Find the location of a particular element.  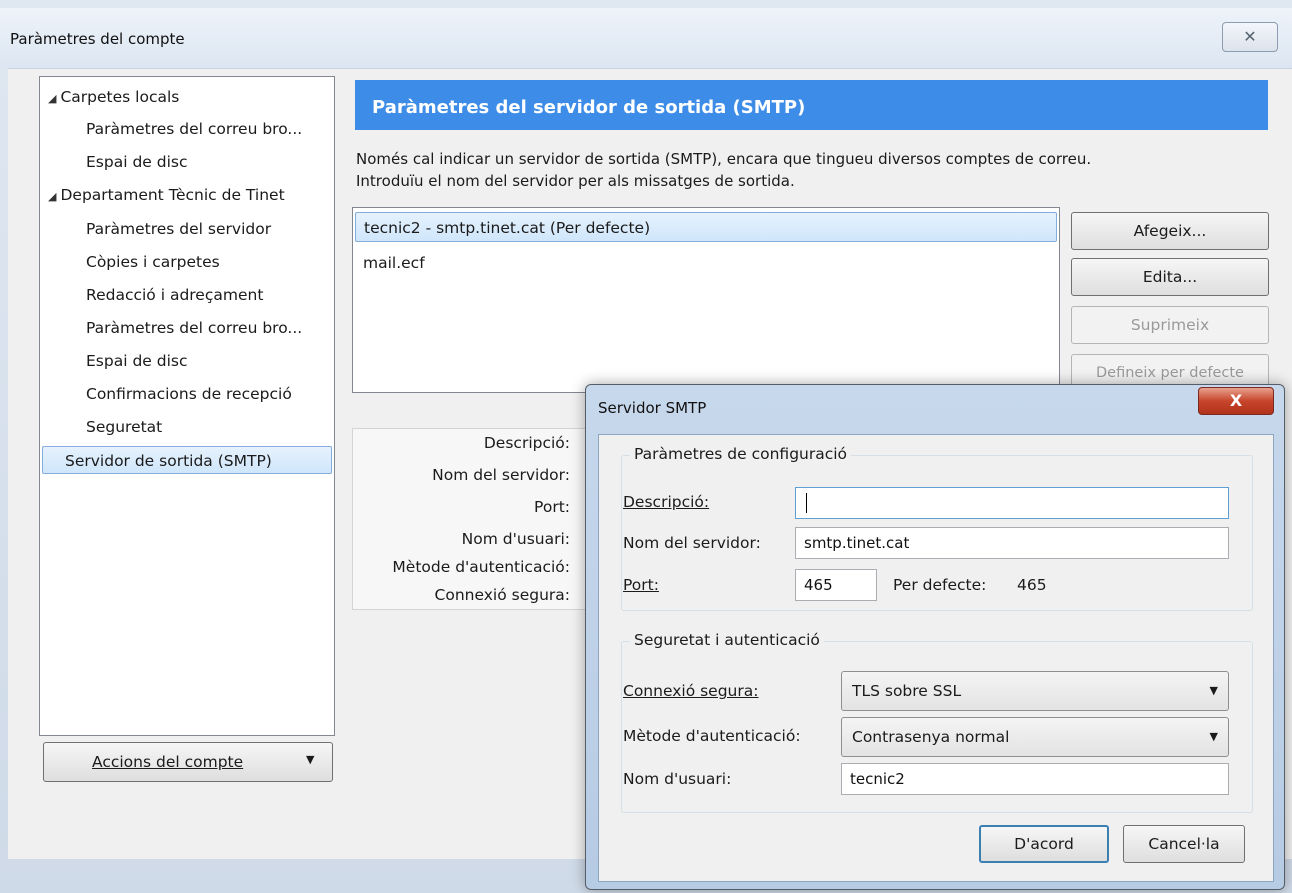

server-list-item: tecnic2 - smtp.tinet.cat (Per defecte) is located at coordinates (706, 227).